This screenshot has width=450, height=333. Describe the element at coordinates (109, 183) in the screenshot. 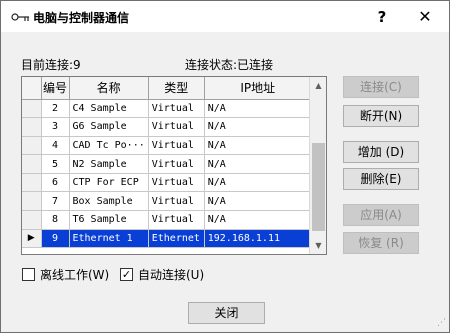

I see `cell-name: CTP For ECP` at that location.